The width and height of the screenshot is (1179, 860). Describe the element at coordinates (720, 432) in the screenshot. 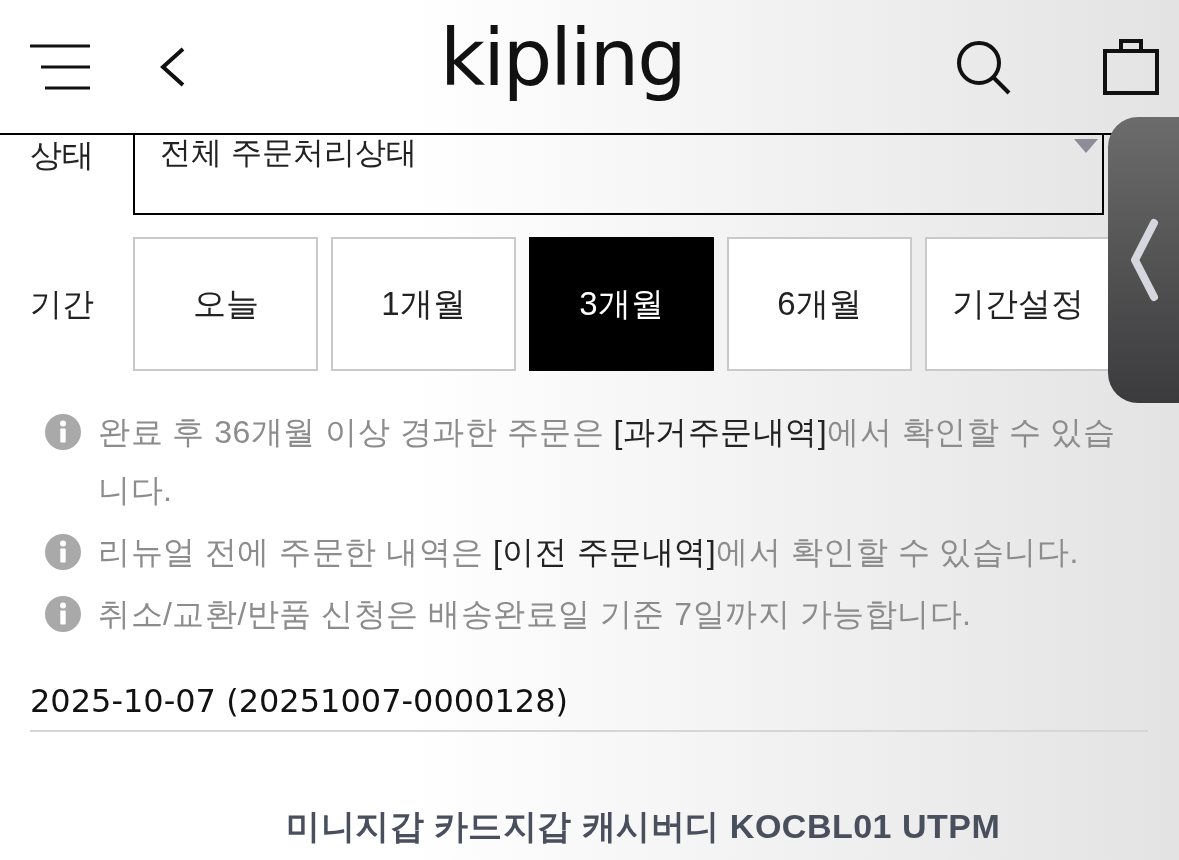

I see `order-history-link: [과거주문내역]` at that location.